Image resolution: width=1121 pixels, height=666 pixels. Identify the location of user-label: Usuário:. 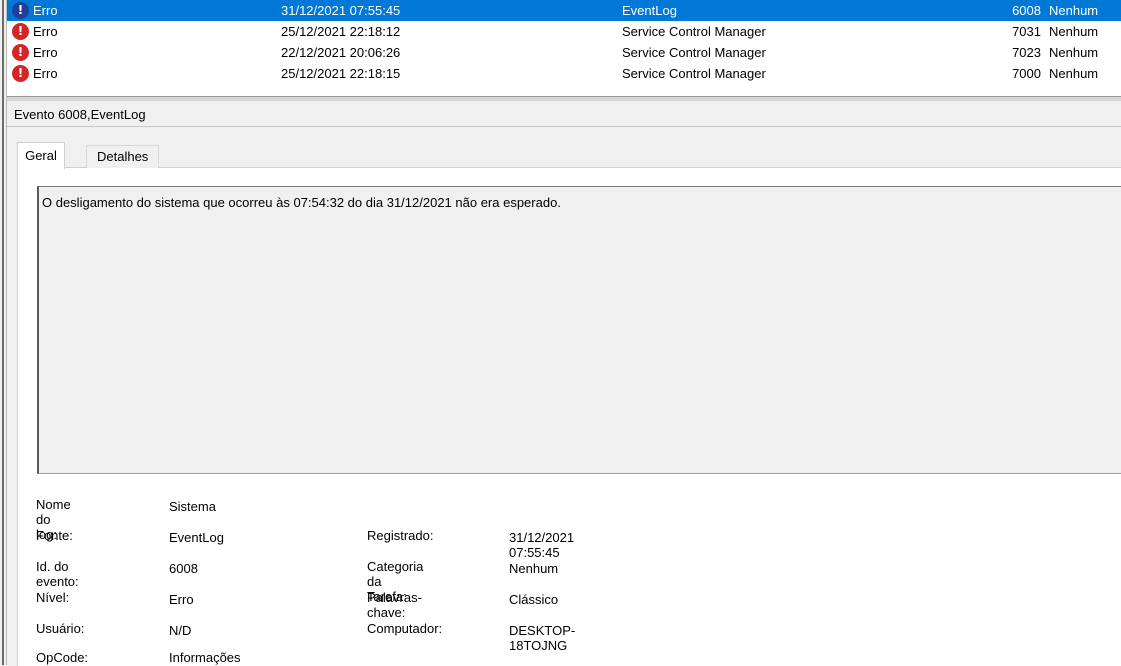
(60, 628).